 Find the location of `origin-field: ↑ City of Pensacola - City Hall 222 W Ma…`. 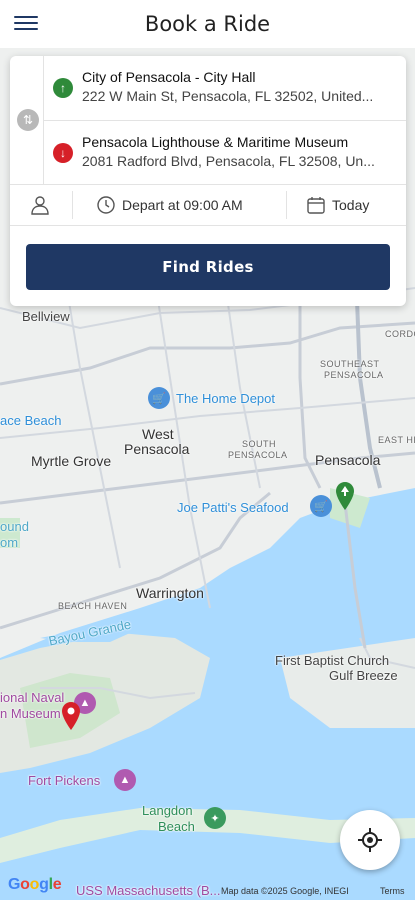

origin-field: ↑ City of Pensacola - City Hall 222 W Ma… is located at coordinates (225, 88).